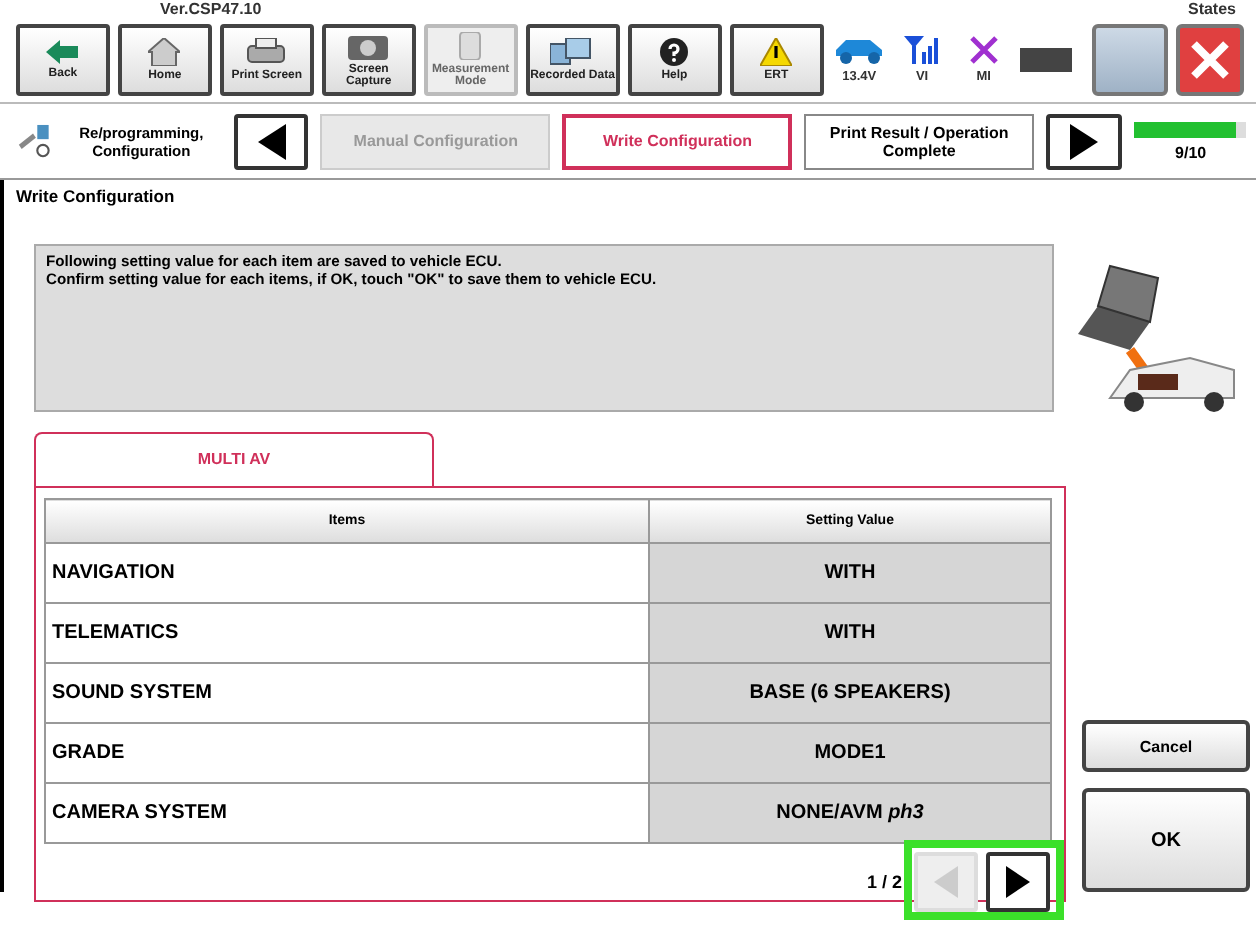  What do you see at coordinates (859, 50) in the screenshot?
I see `car-icon` at bounding box center [859, 50].